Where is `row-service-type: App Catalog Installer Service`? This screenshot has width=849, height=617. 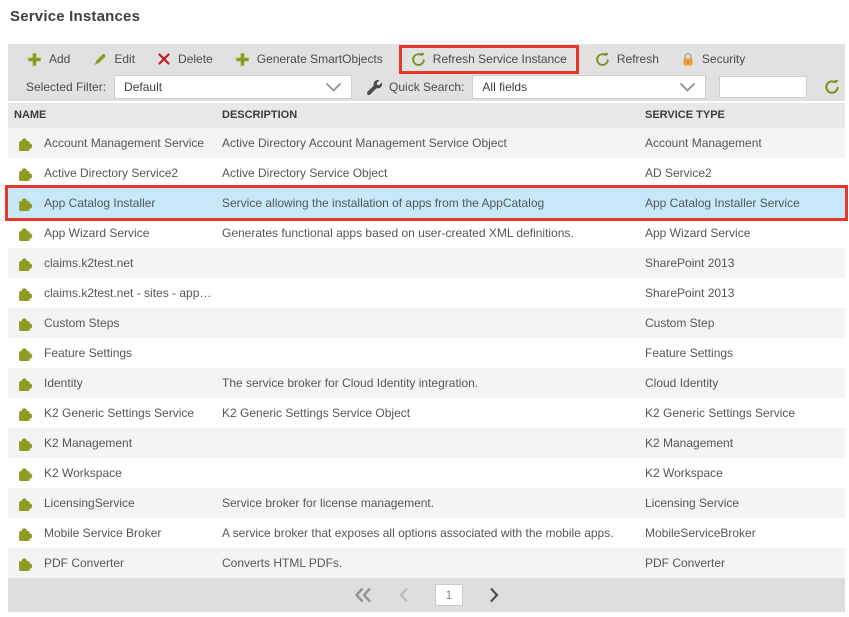 row-service-type: App Catalog Installer Service is located at coordinates (722, 203).